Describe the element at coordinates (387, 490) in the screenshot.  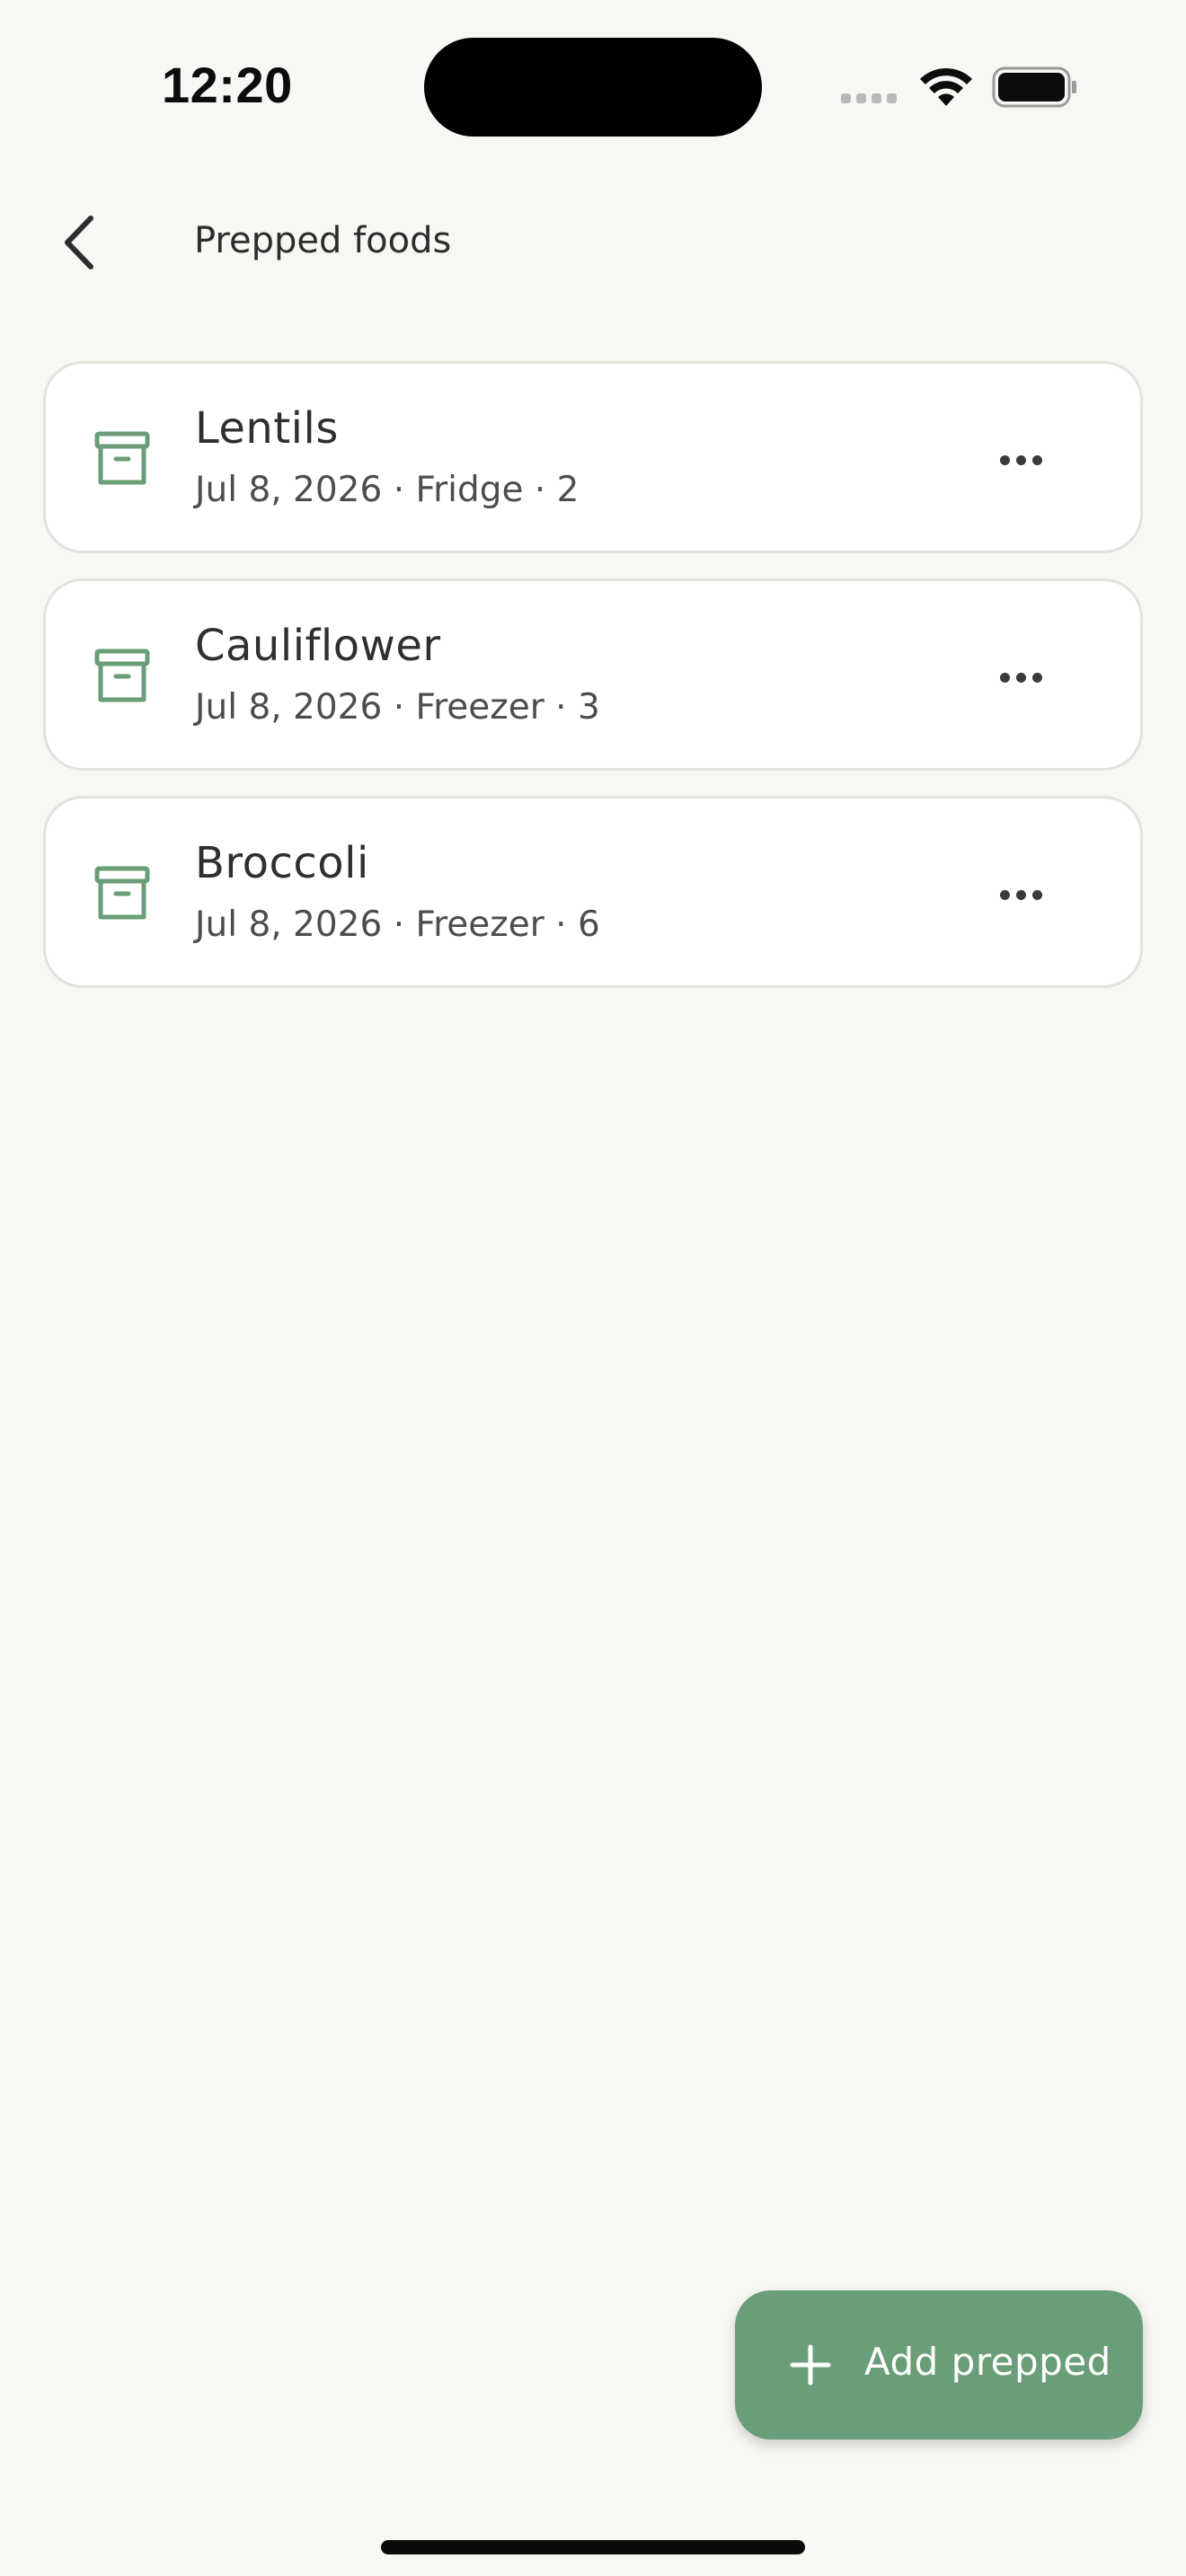
I see `item-details: Jul 8, 2026 · Fridge · 2` at that location.